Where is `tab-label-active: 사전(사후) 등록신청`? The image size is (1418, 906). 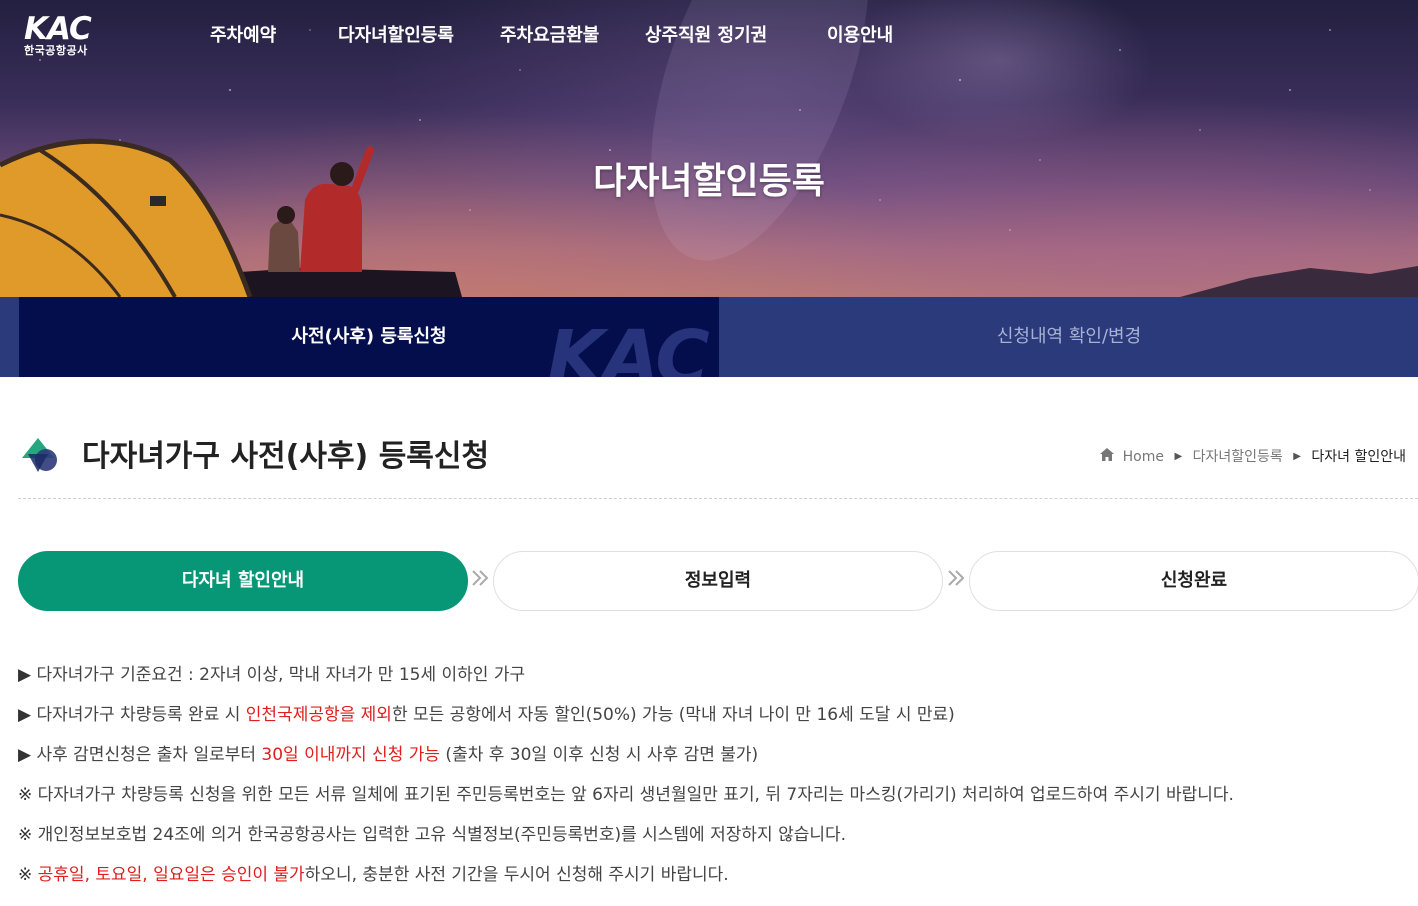 tab-label-active: 사전(사후) 등록신청 is located at coordinates (369, 336).